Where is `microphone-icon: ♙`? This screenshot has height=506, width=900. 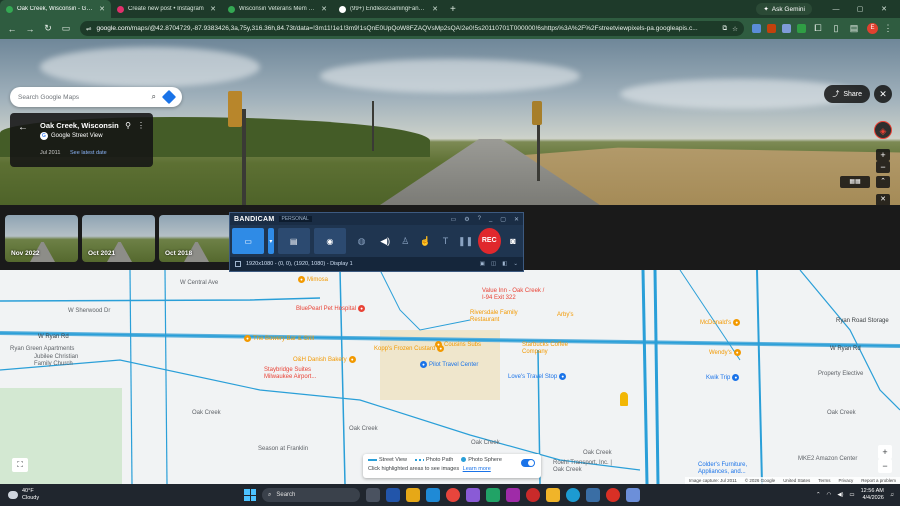 microphone-icon: ♙ is located at coordinates (405, 241).